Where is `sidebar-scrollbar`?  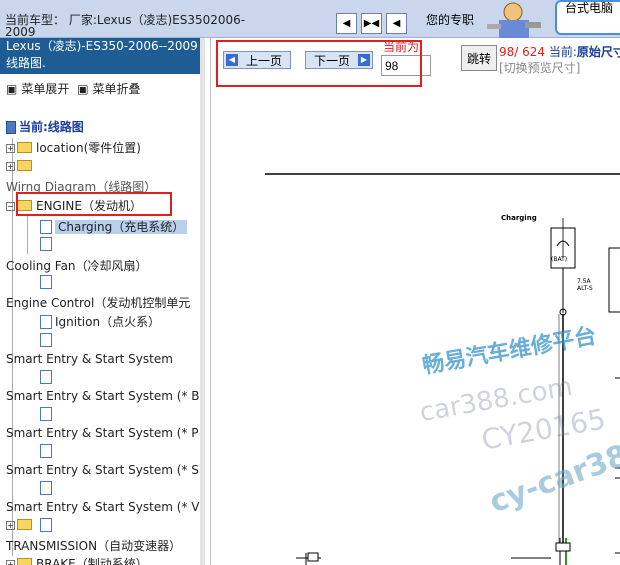 sidebar-scrollbar is located at coordinates (202, 301).